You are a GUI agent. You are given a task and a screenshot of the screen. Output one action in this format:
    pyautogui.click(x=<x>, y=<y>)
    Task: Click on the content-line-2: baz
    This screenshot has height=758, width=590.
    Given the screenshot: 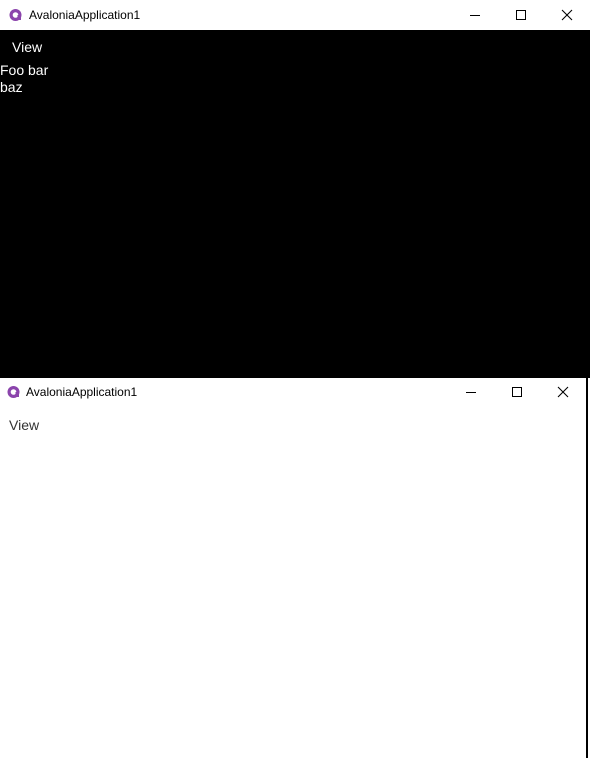 What is the action you would take?
    pyautogui.click(x=11, y=87)
    